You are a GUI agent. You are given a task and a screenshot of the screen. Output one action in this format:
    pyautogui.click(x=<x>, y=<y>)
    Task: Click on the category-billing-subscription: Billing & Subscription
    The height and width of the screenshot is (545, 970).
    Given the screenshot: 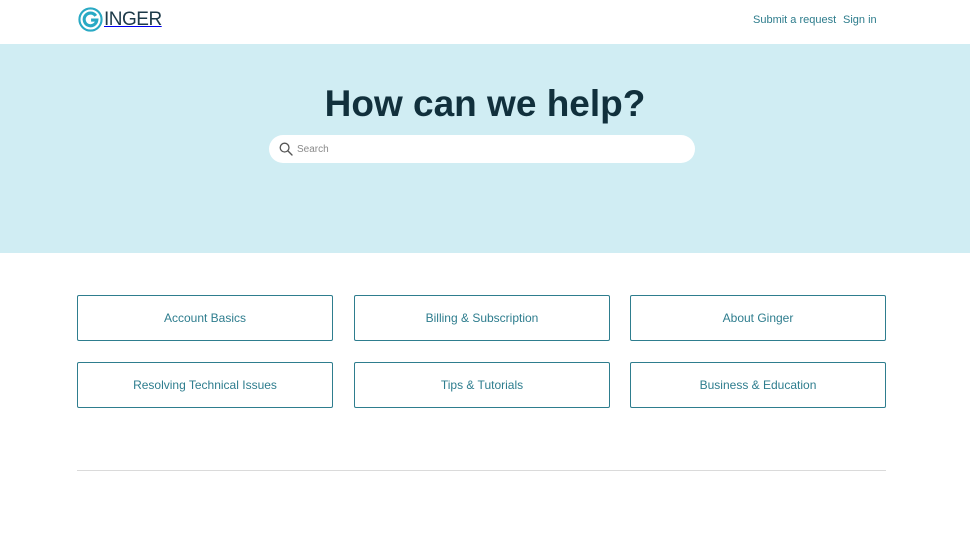 What is the action you would take?
    pyautogui.click(x=482, y=318)
    